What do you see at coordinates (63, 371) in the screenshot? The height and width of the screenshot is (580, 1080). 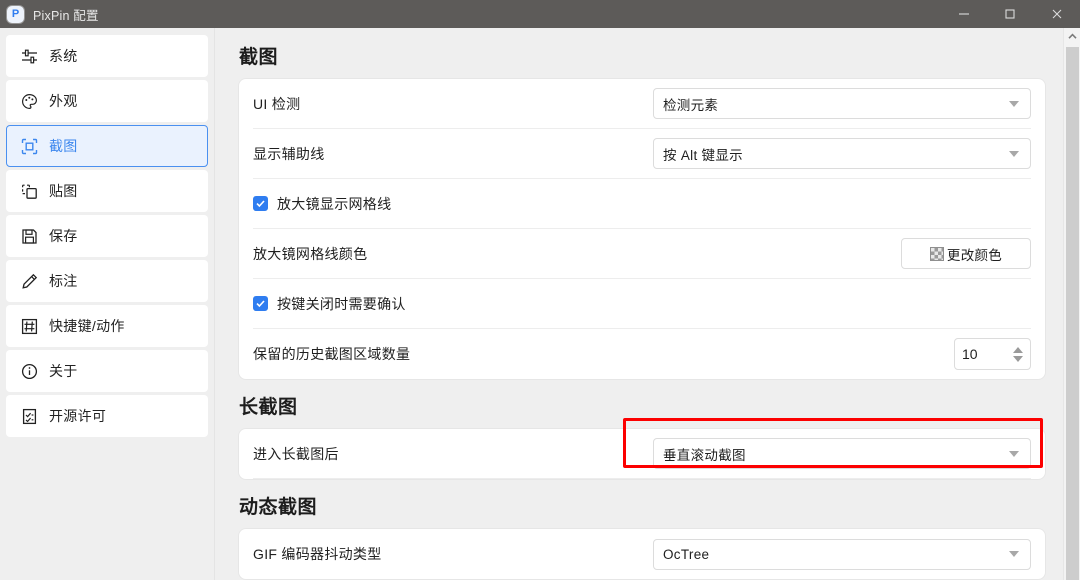 I see `sidebar-item-label: 关于` at bounding box center [63, 371].